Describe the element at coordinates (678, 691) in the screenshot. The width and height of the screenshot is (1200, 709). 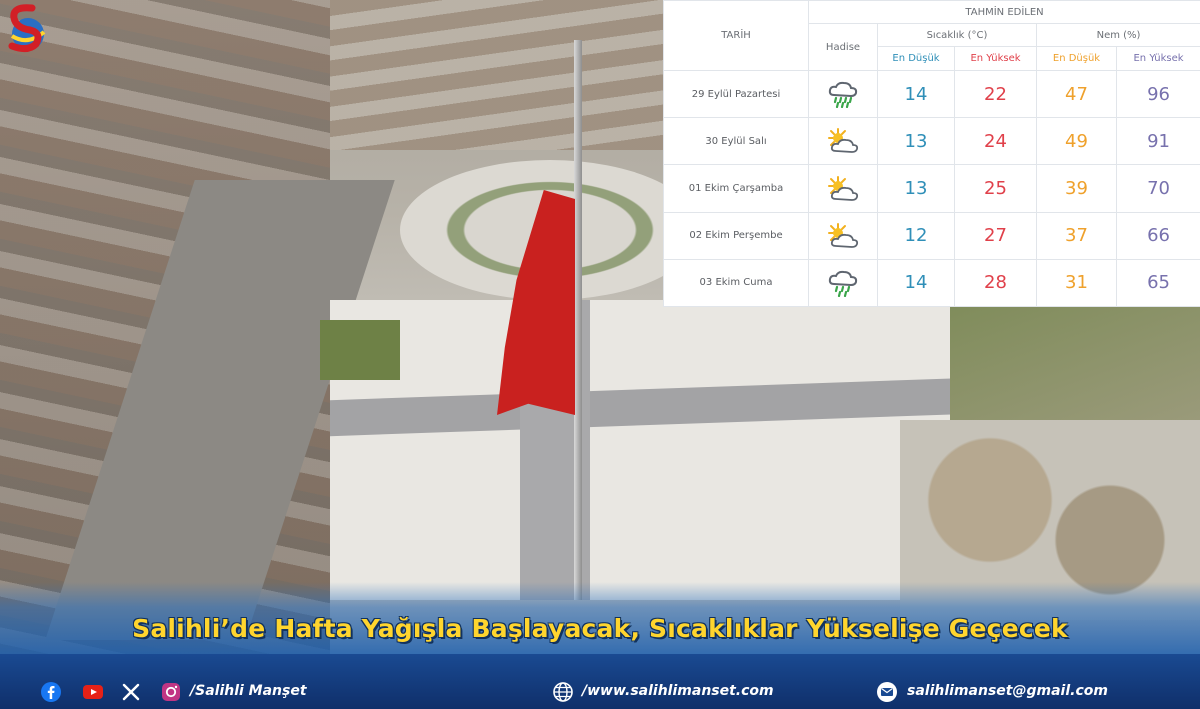
I see `website-link: /www.salihlimanset.com` at that location.